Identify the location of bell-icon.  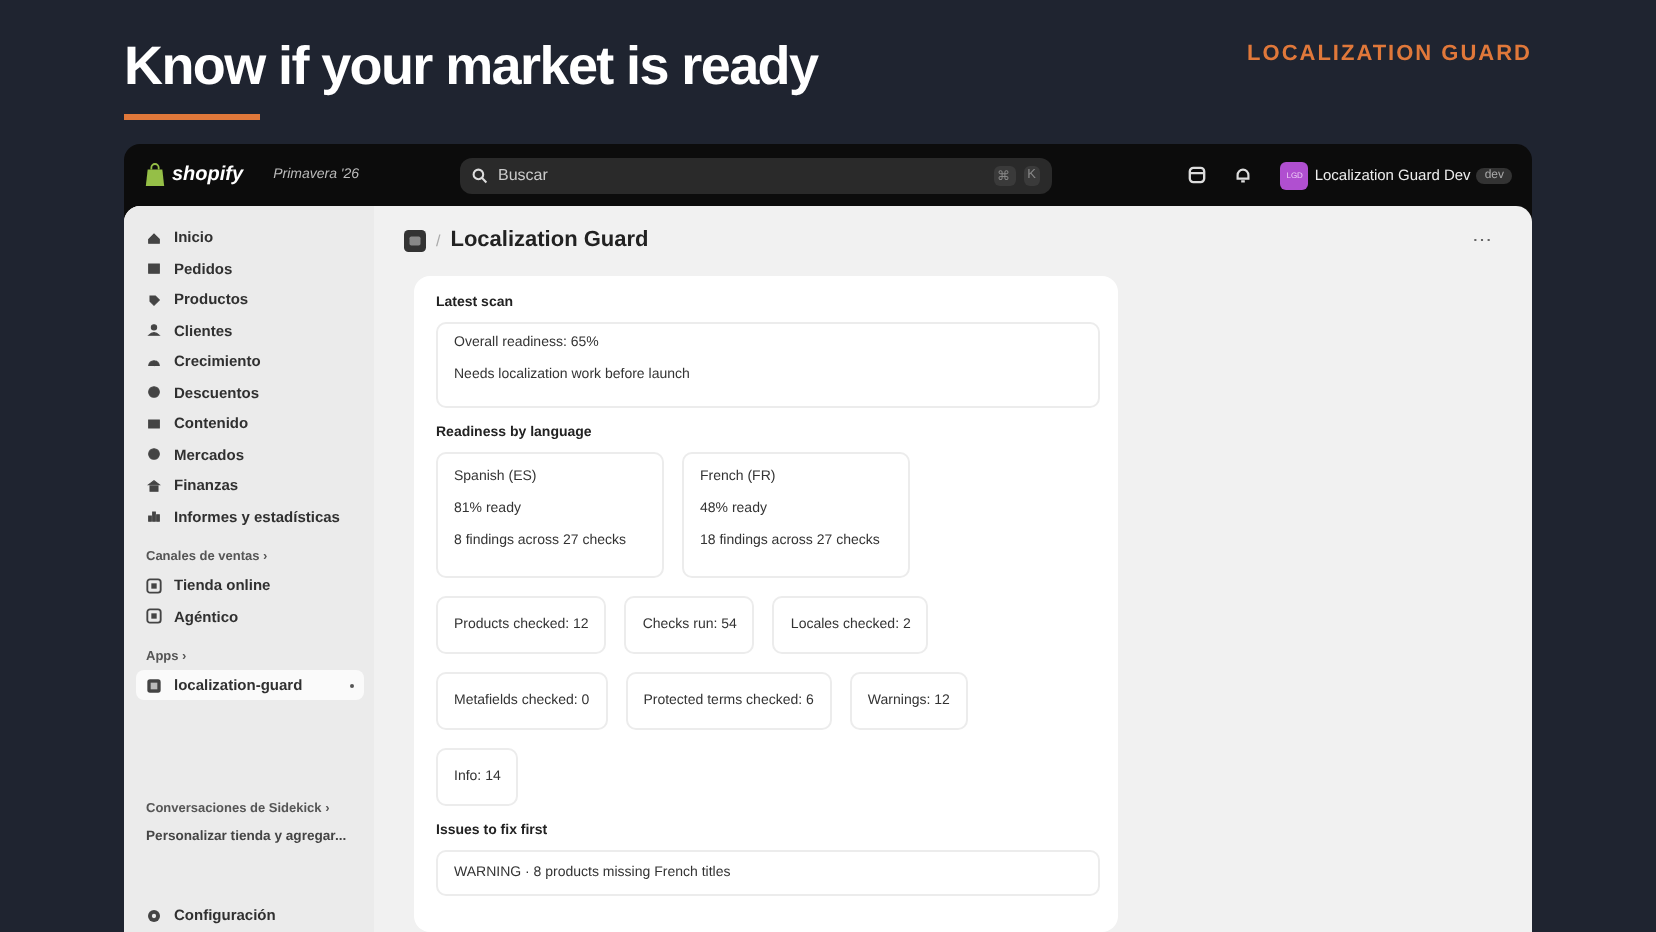
(1243, 175).